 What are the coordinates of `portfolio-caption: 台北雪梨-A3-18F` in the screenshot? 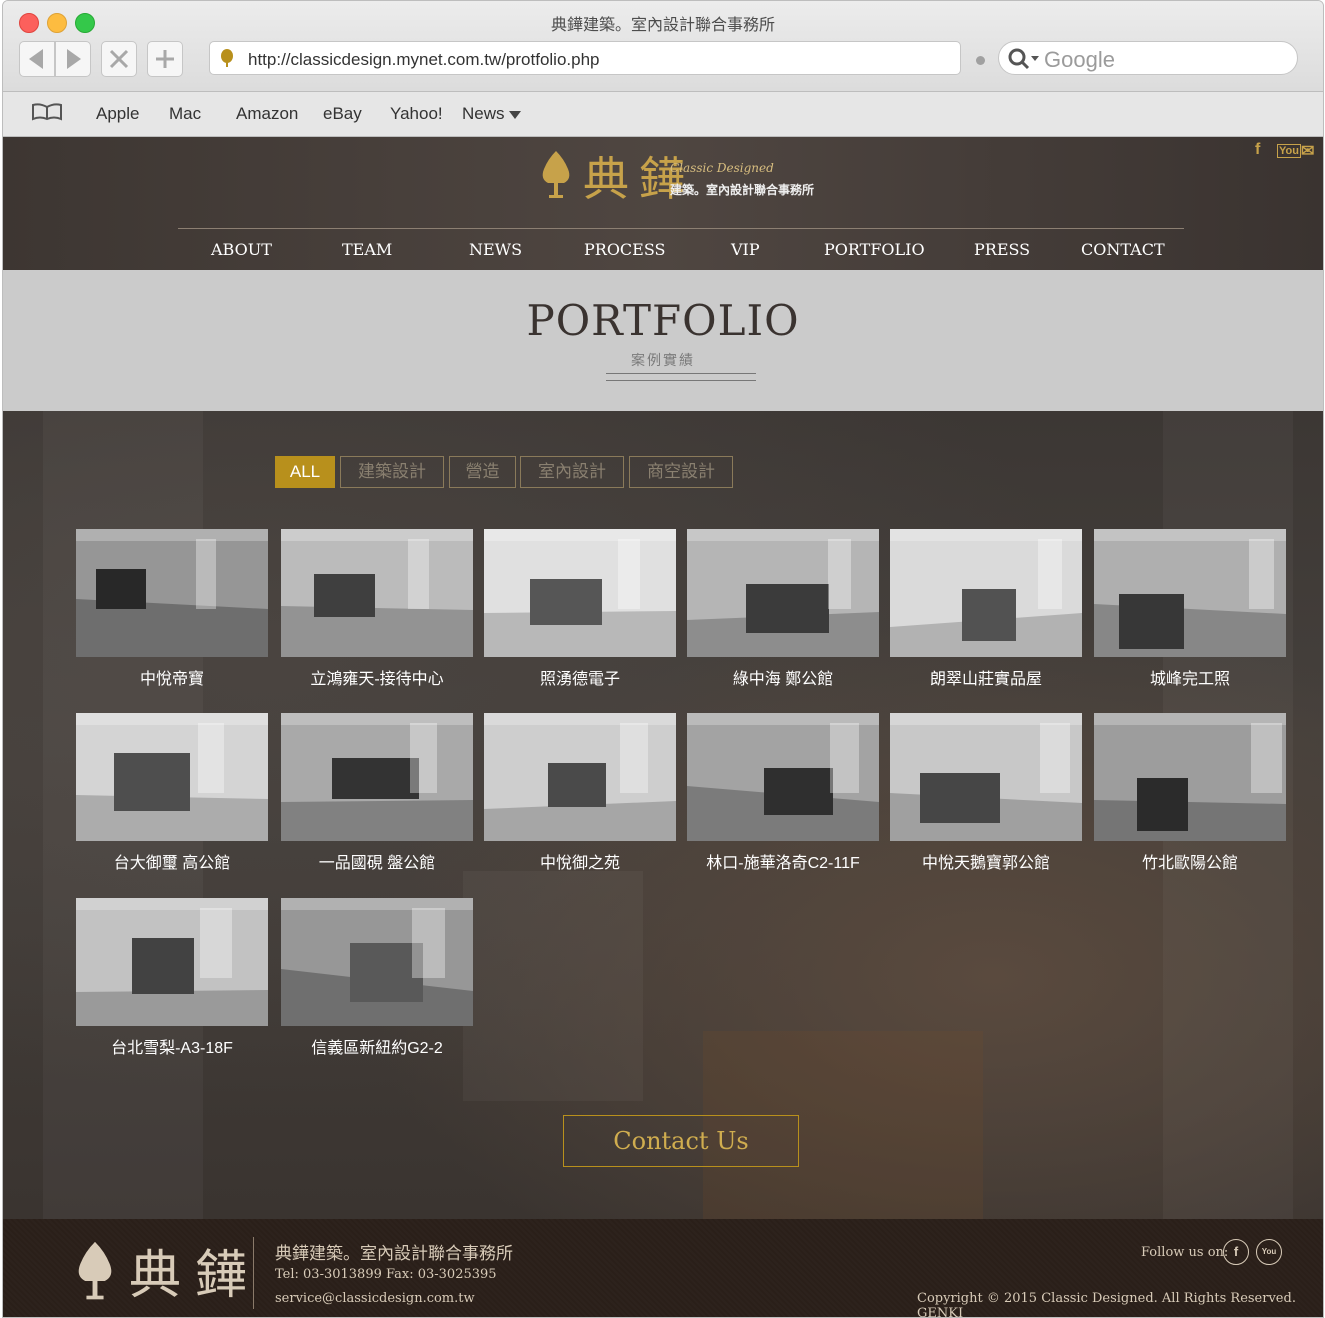 It's located at (172, 1048).